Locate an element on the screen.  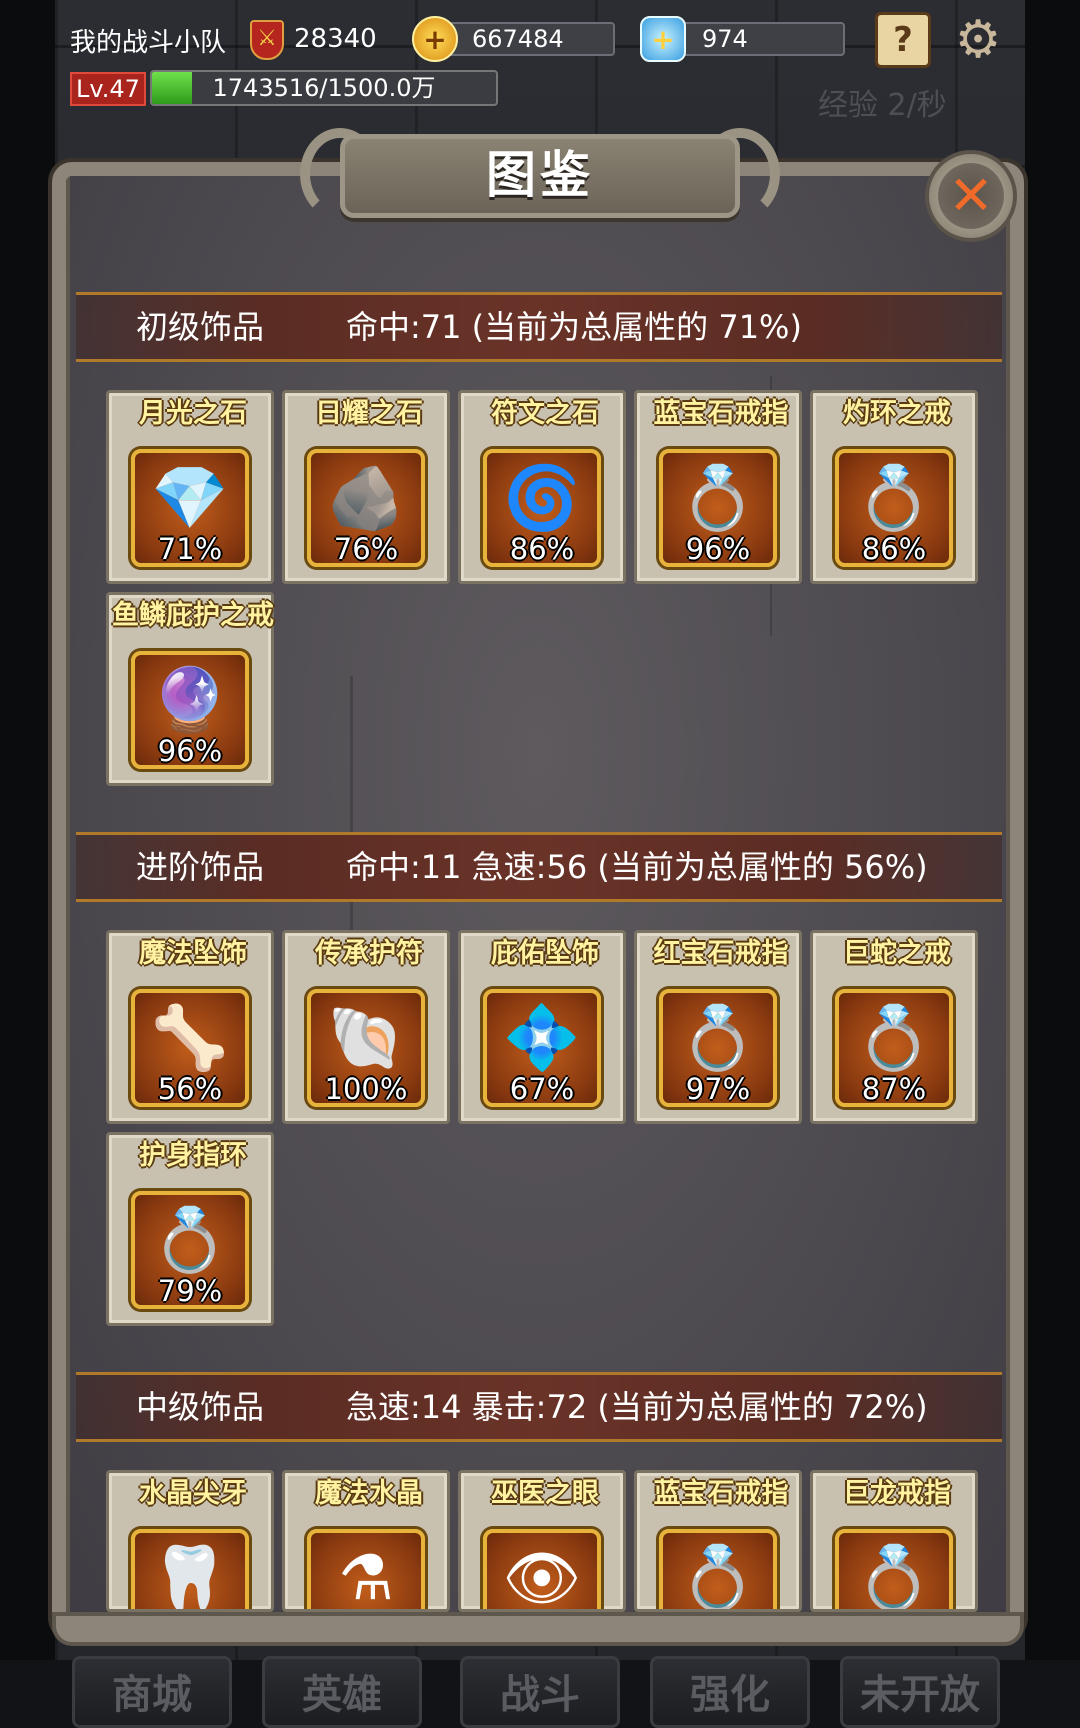
close-icon: ✕ is located at coordinates (971, 195).